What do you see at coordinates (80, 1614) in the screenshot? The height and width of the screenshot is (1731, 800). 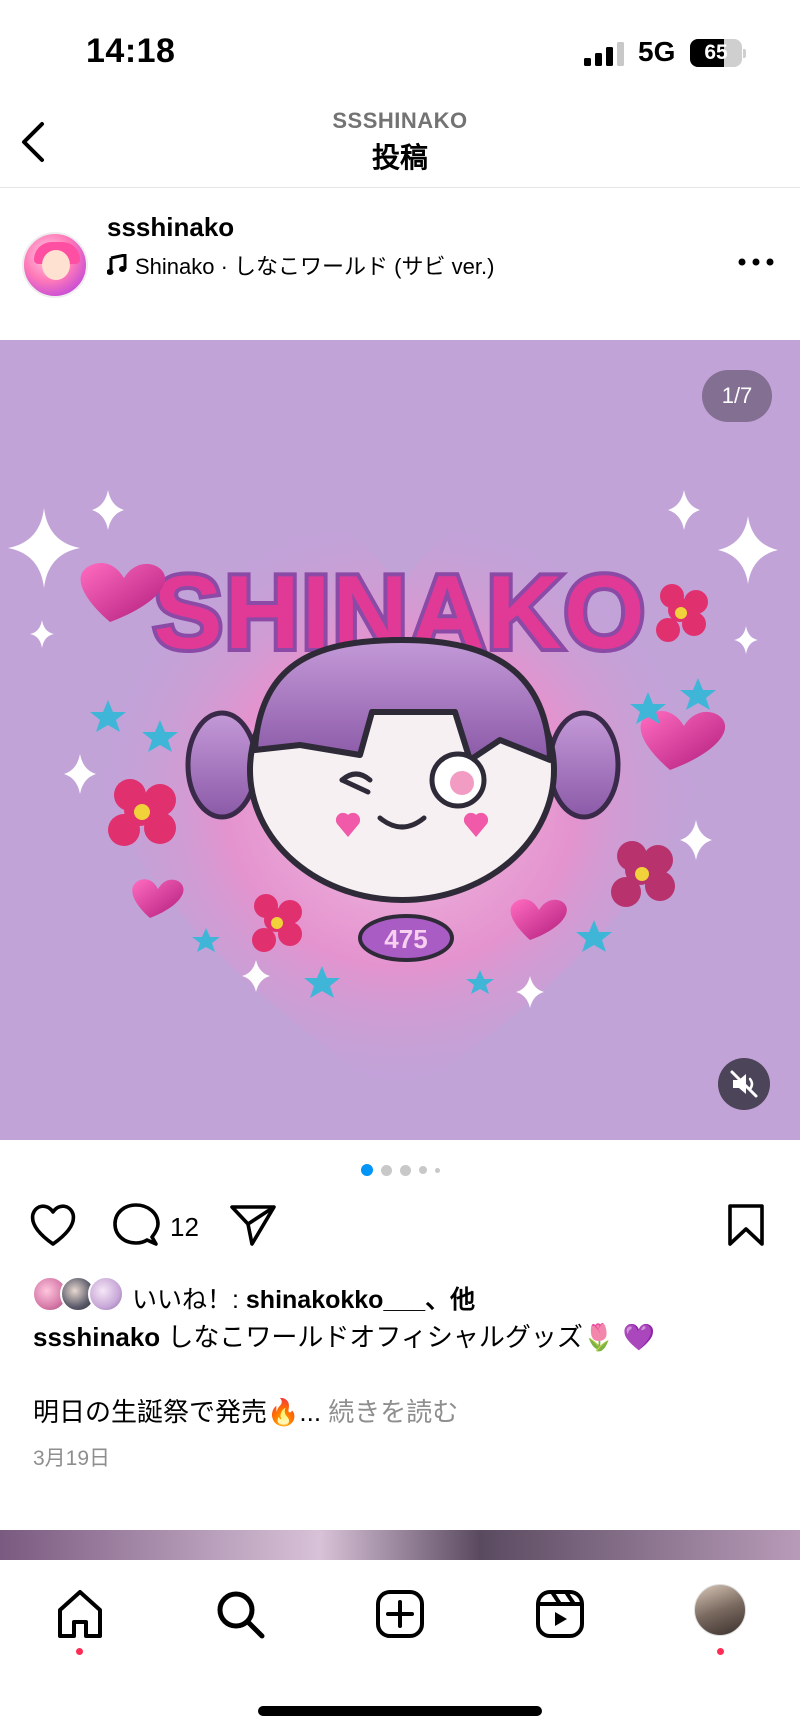 I see `home-icon` at bounding box center [80, 1614].